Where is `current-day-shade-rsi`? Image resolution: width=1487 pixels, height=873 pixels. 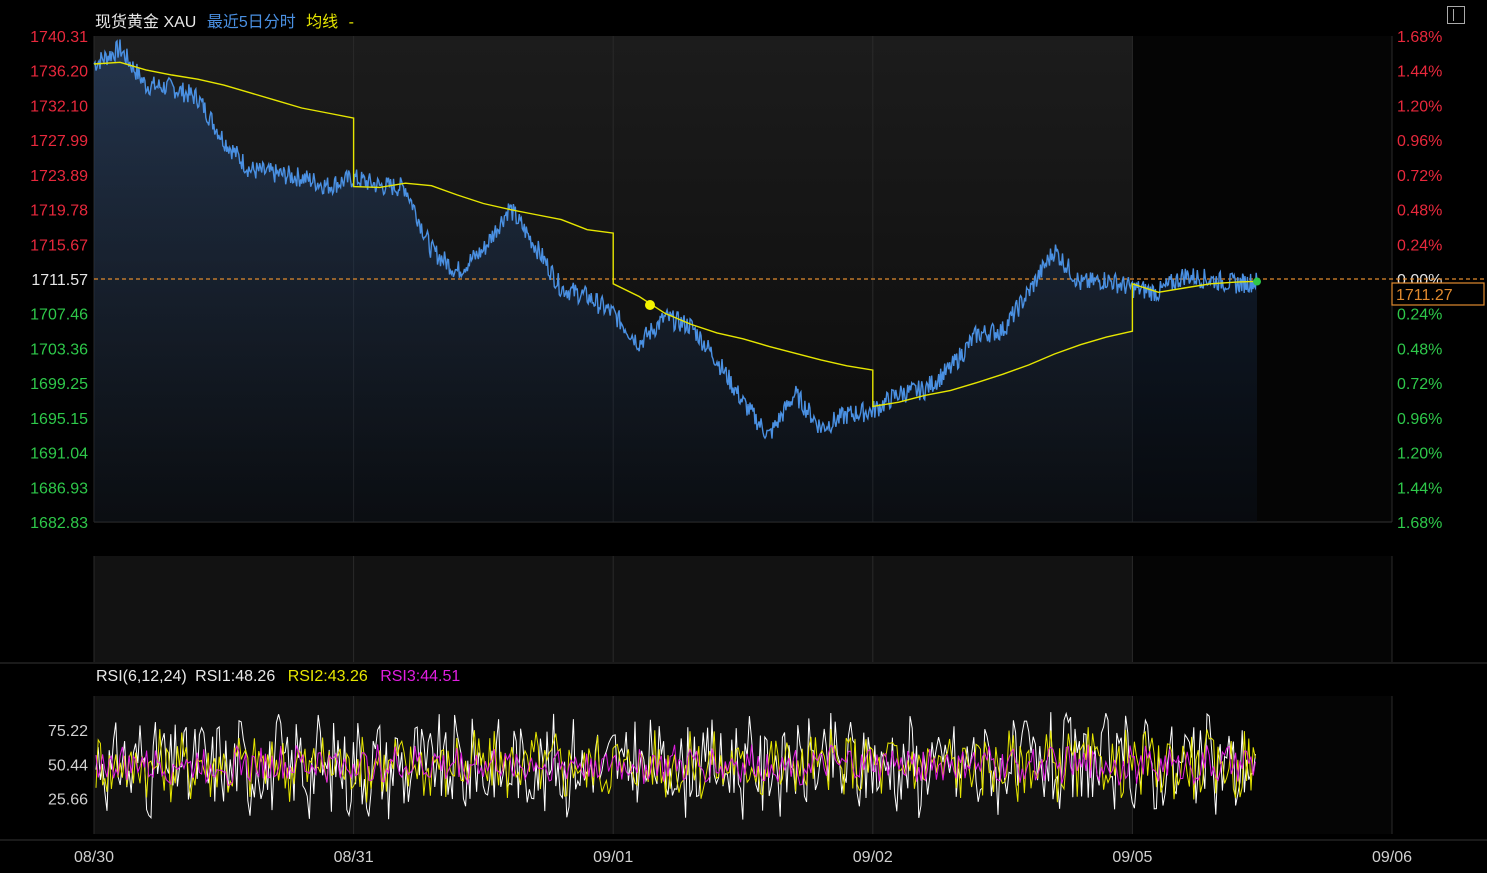 current-day-shade-rsi is located at coordinates (1262, 765).